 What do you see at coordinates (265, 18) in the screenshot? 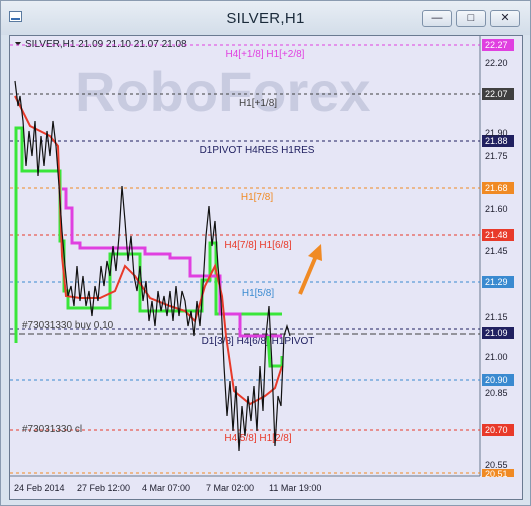
I see `title-bar: SILVER,H1 — □ ✕` at bounding box center [265, 18].